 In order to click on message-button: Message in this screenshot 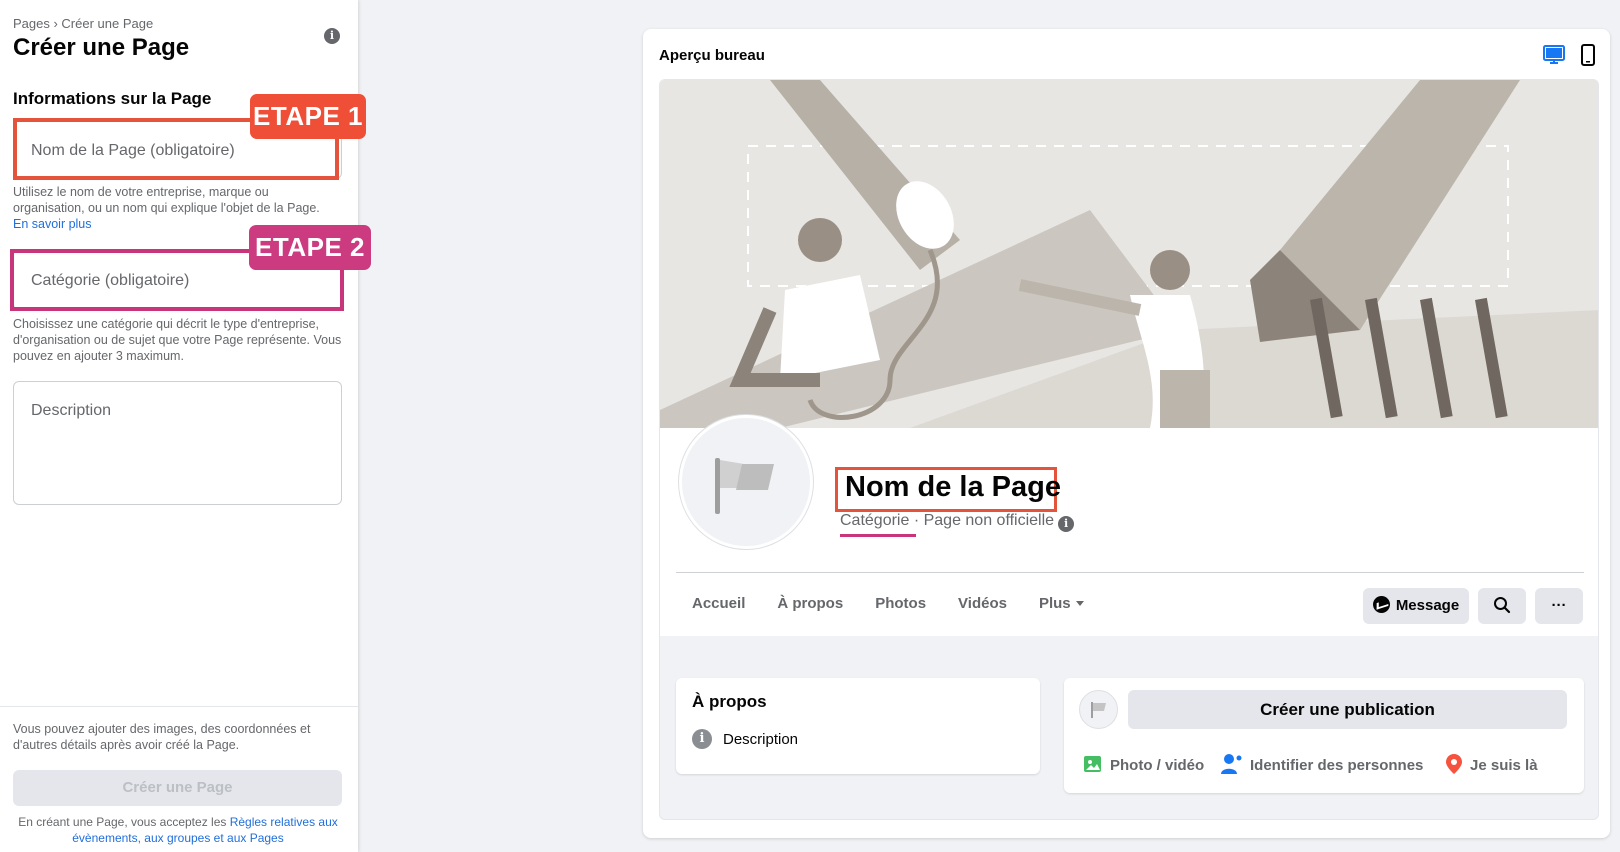, I will do `click(1416, 606)`.